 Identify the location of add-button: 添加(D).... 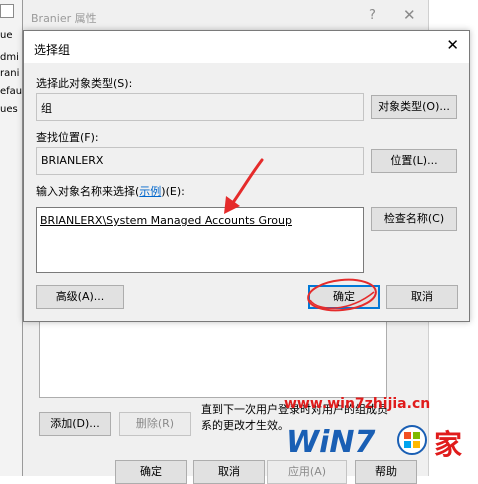
(75, 424).